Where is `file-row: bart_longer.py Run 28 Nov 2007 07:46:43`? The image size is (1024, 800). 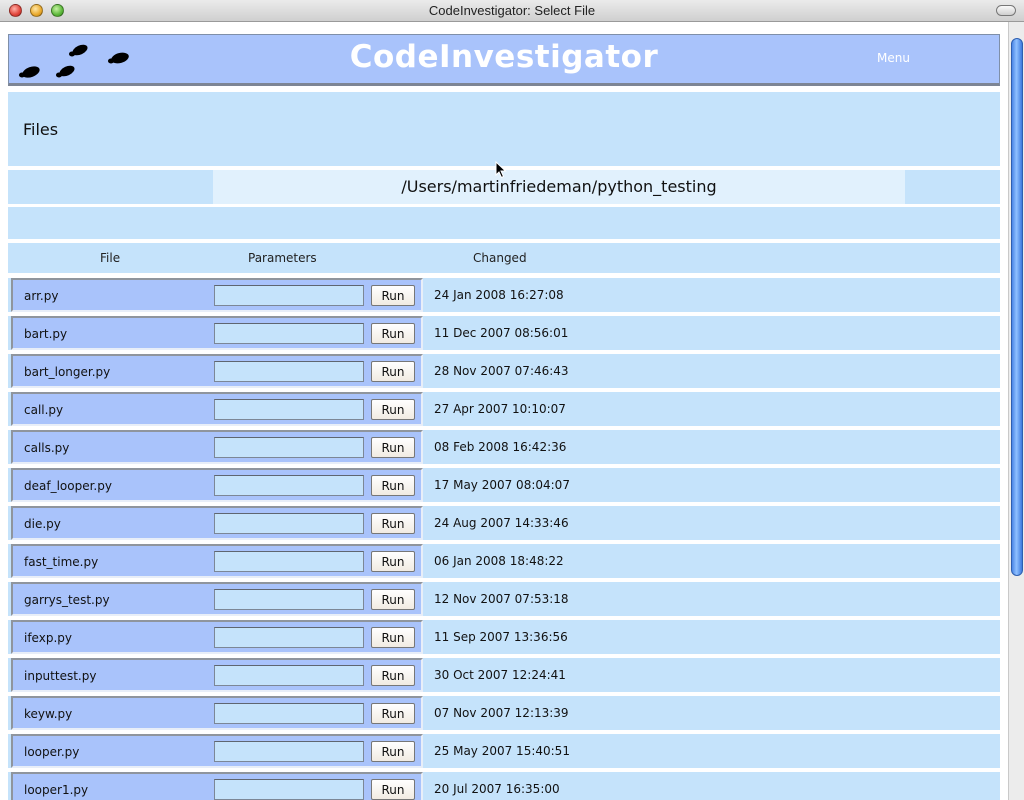
file-row: bart_longer.py Run 28 Nov 2007 07:46:43 is located at coordinates (504, 371).